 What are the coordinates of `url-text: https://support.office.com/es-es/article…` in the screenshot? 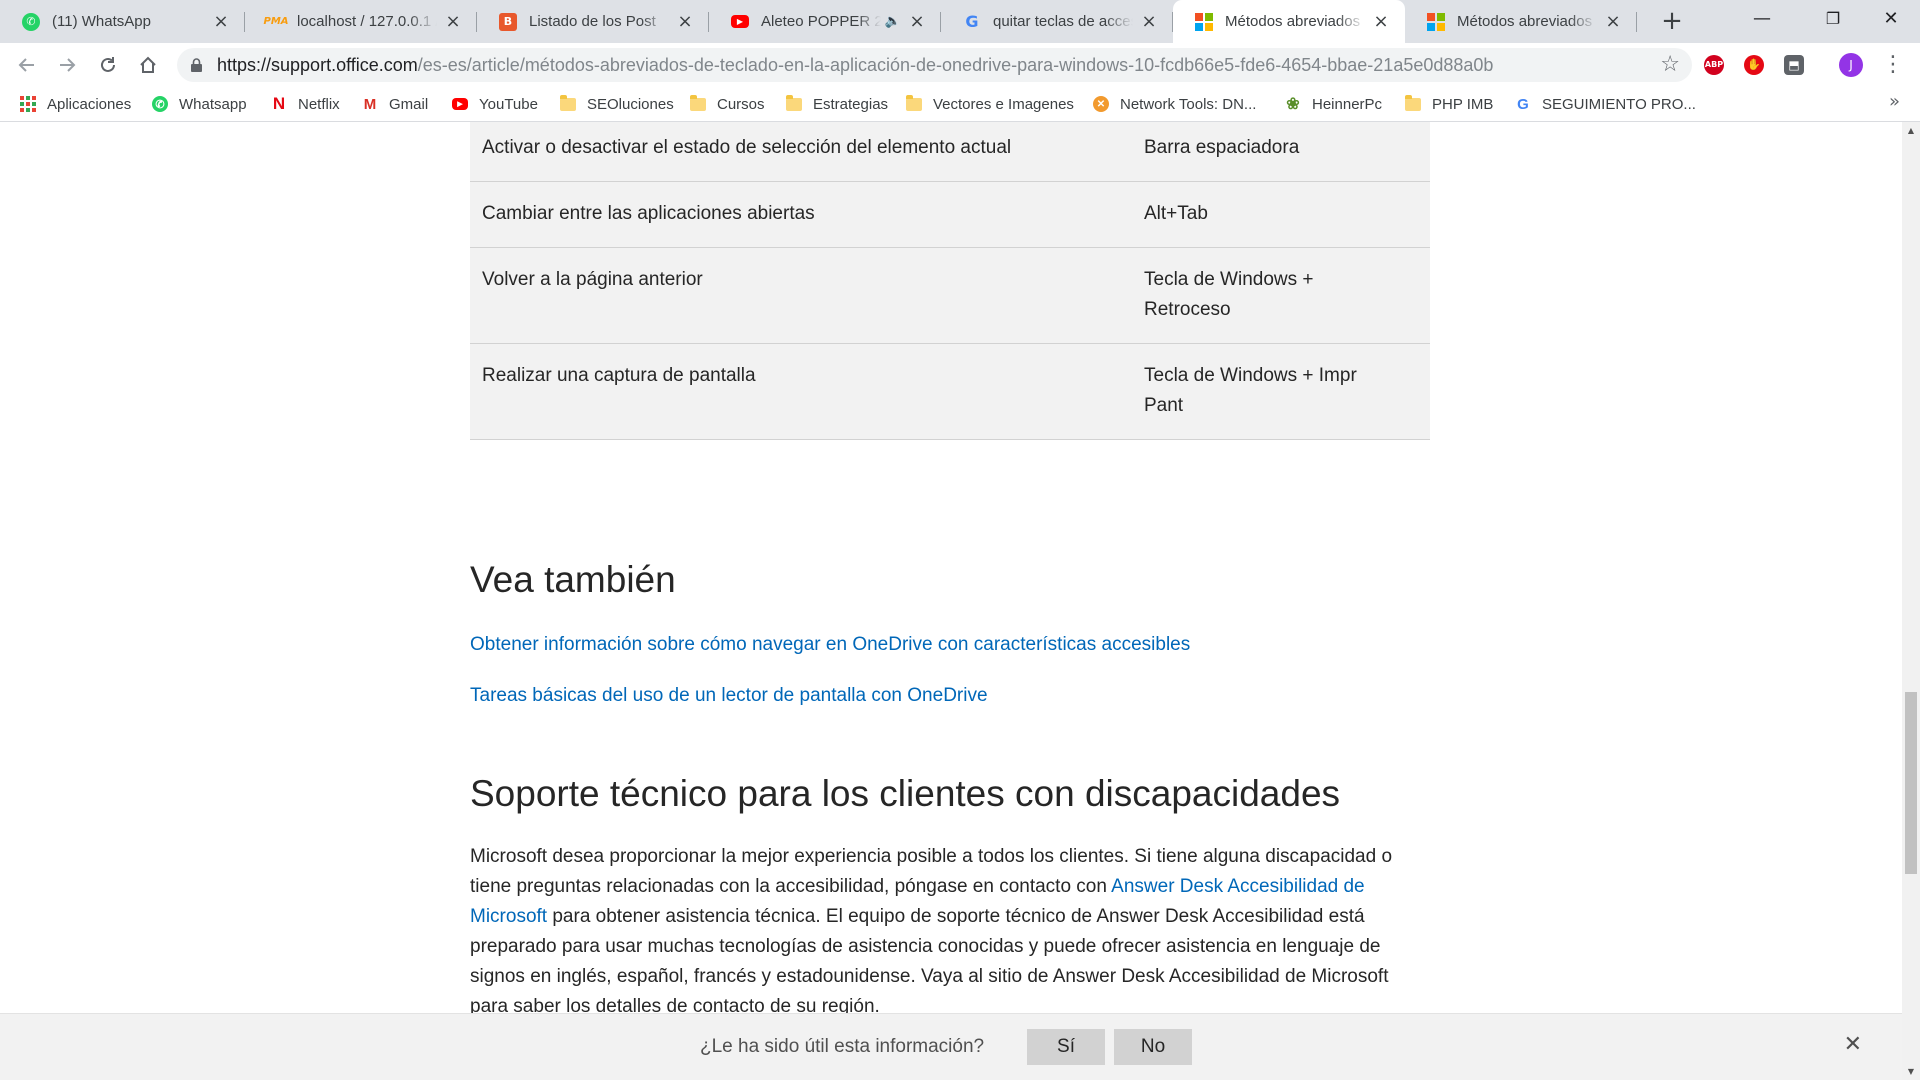 It's located at (855, 65).